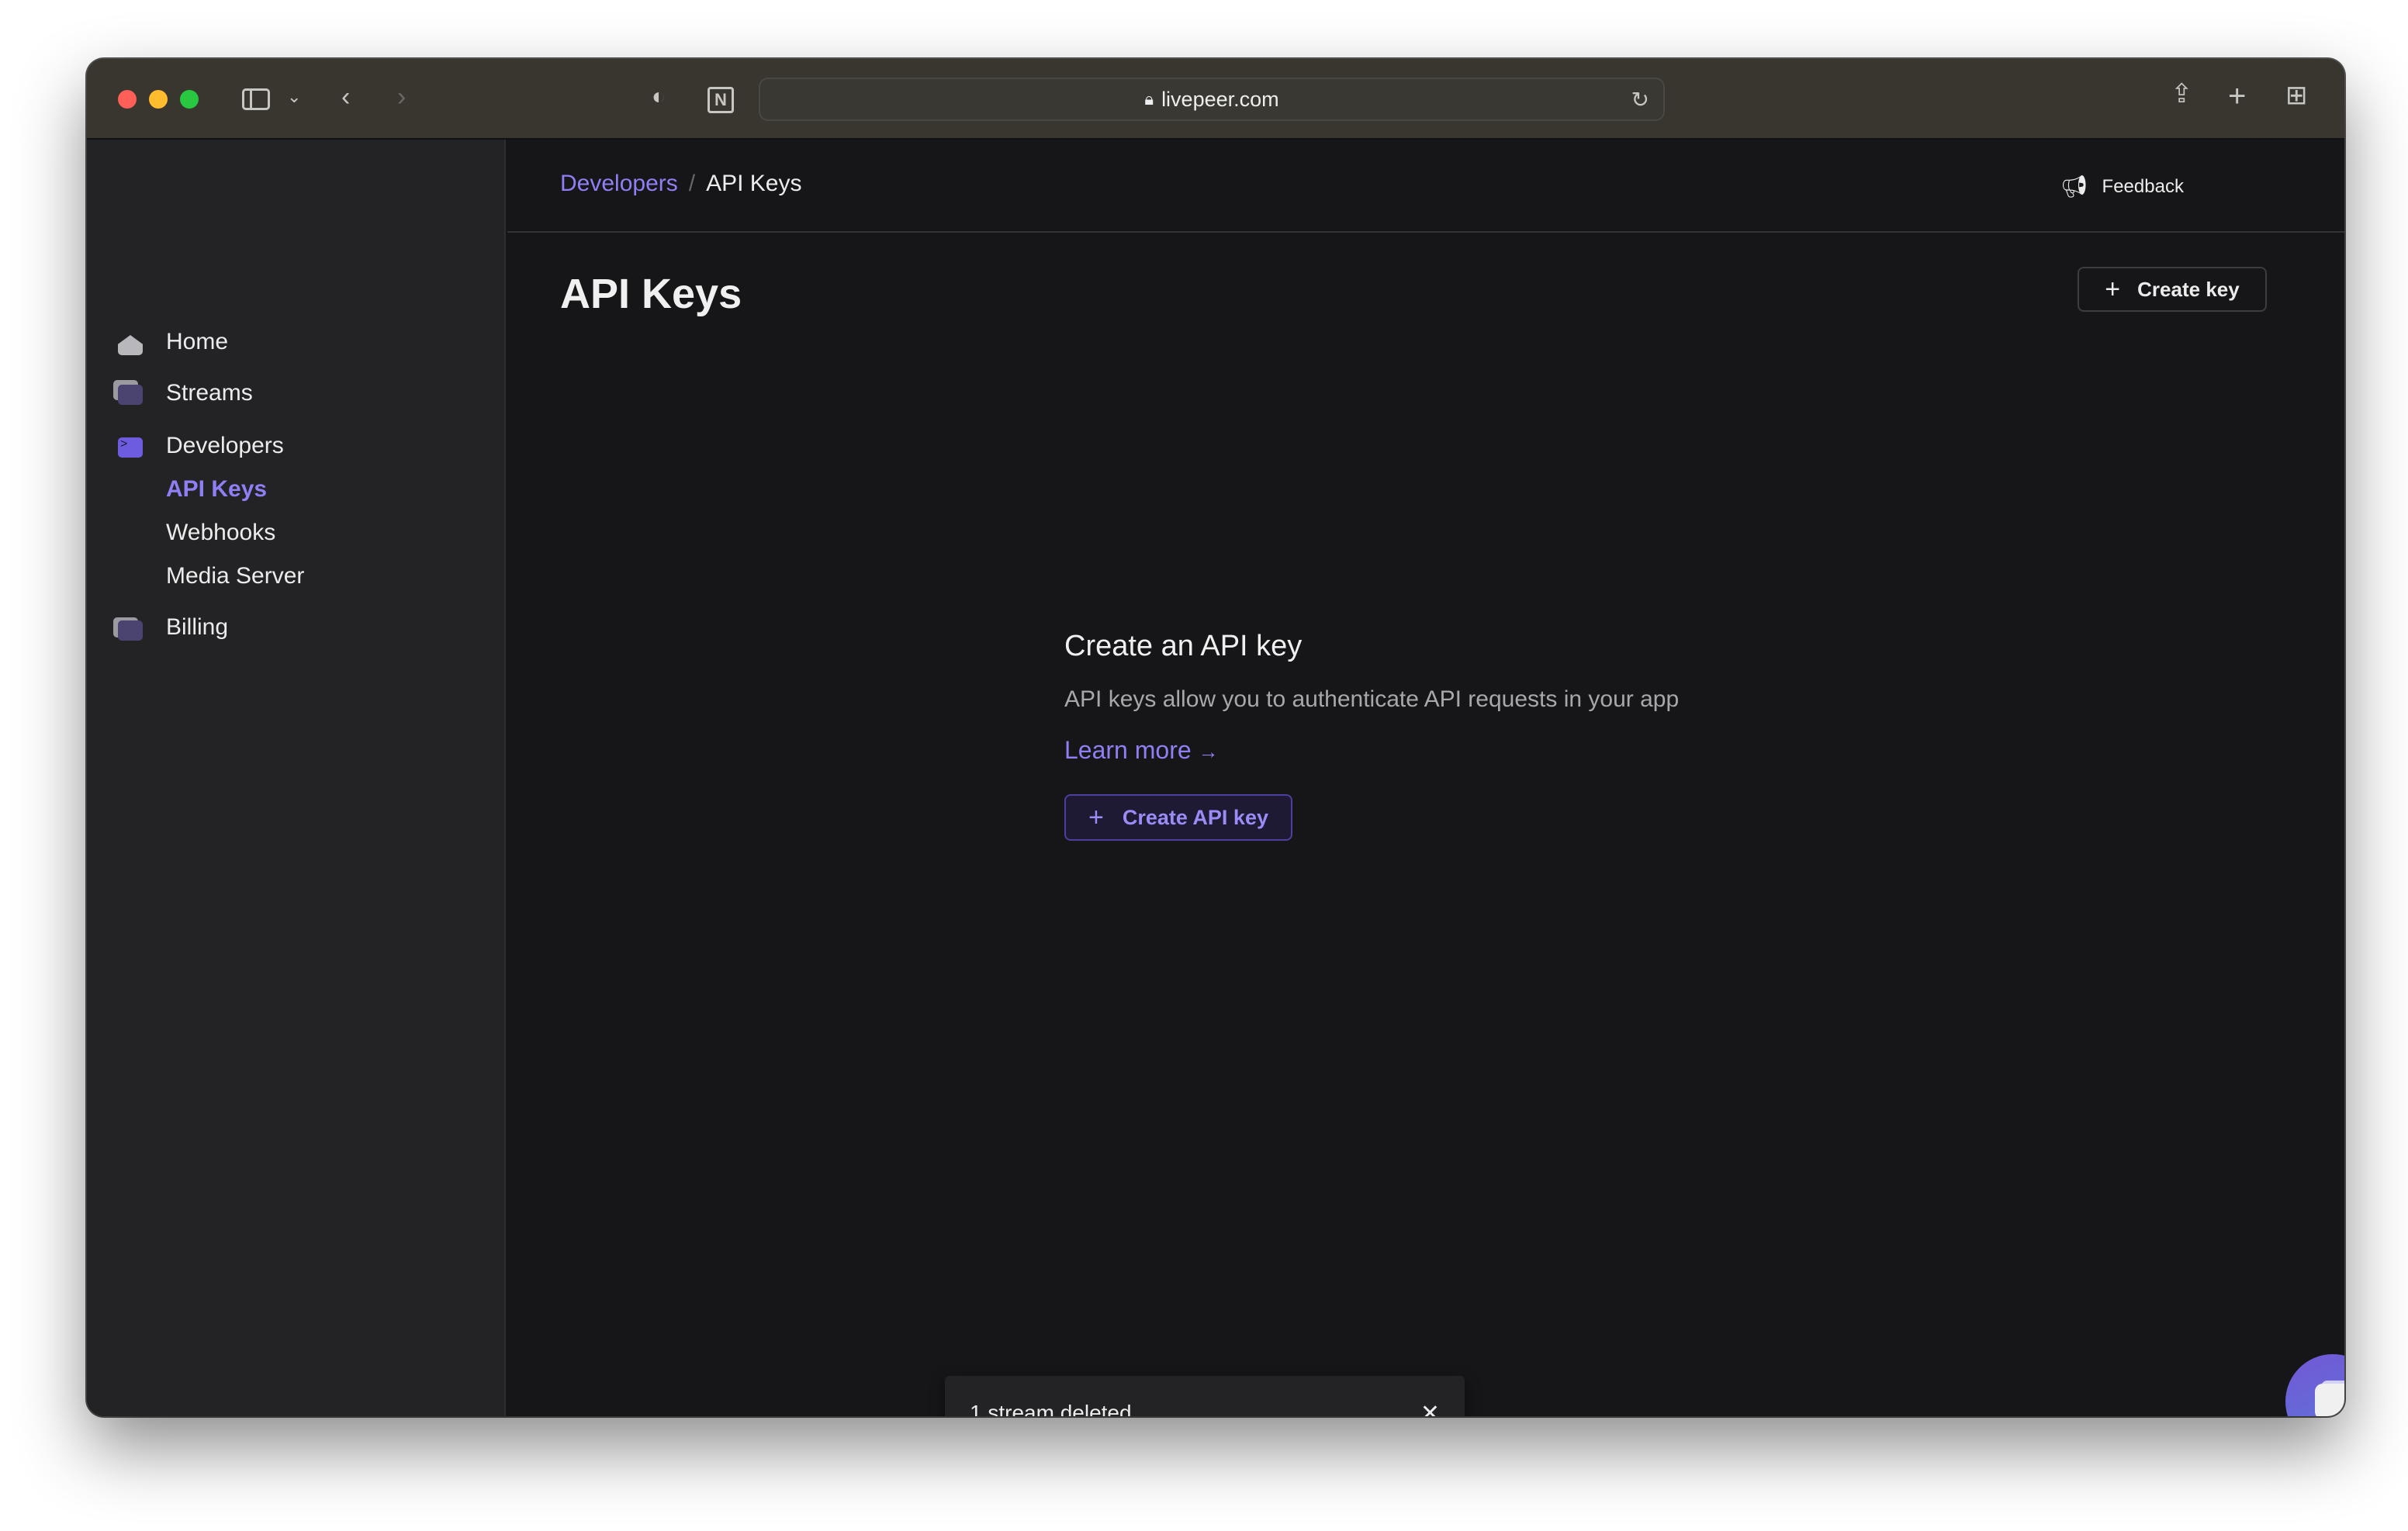  I want to click on billing-icon, so click(130, 630).